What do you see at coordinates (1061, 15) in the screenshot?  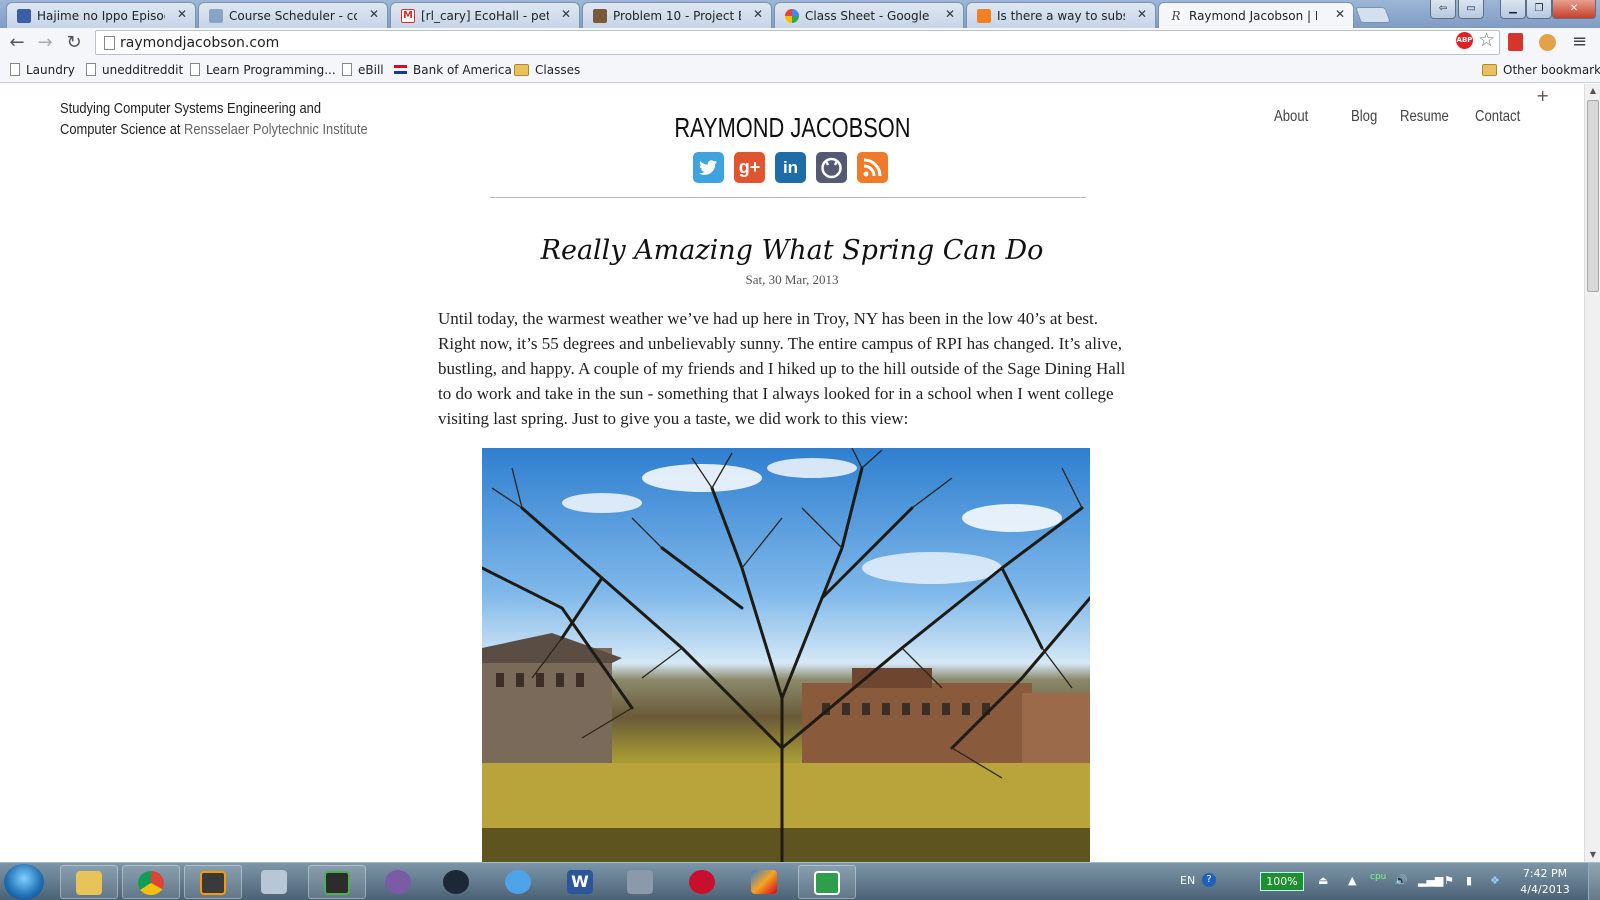 I see `tab-stackoverflow: Is there a way to substring ✕` at bounding box center [1061, 15].